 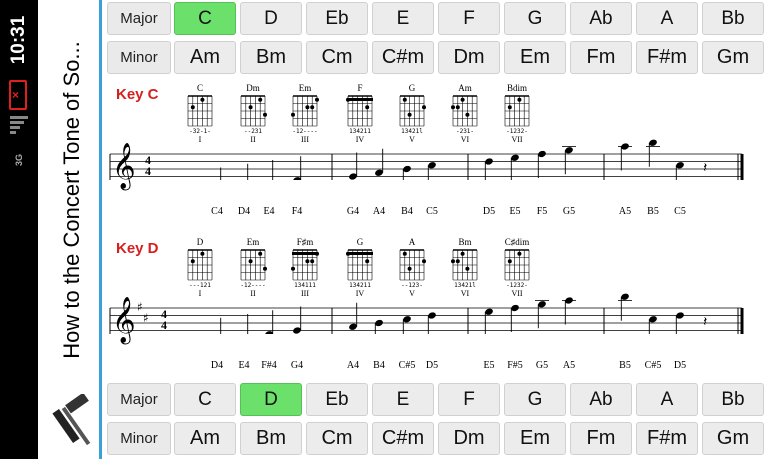 What do you see at coordinates (19, 127) in the screenshot?
I see `signal-icon` at bounding box center [19, 127].